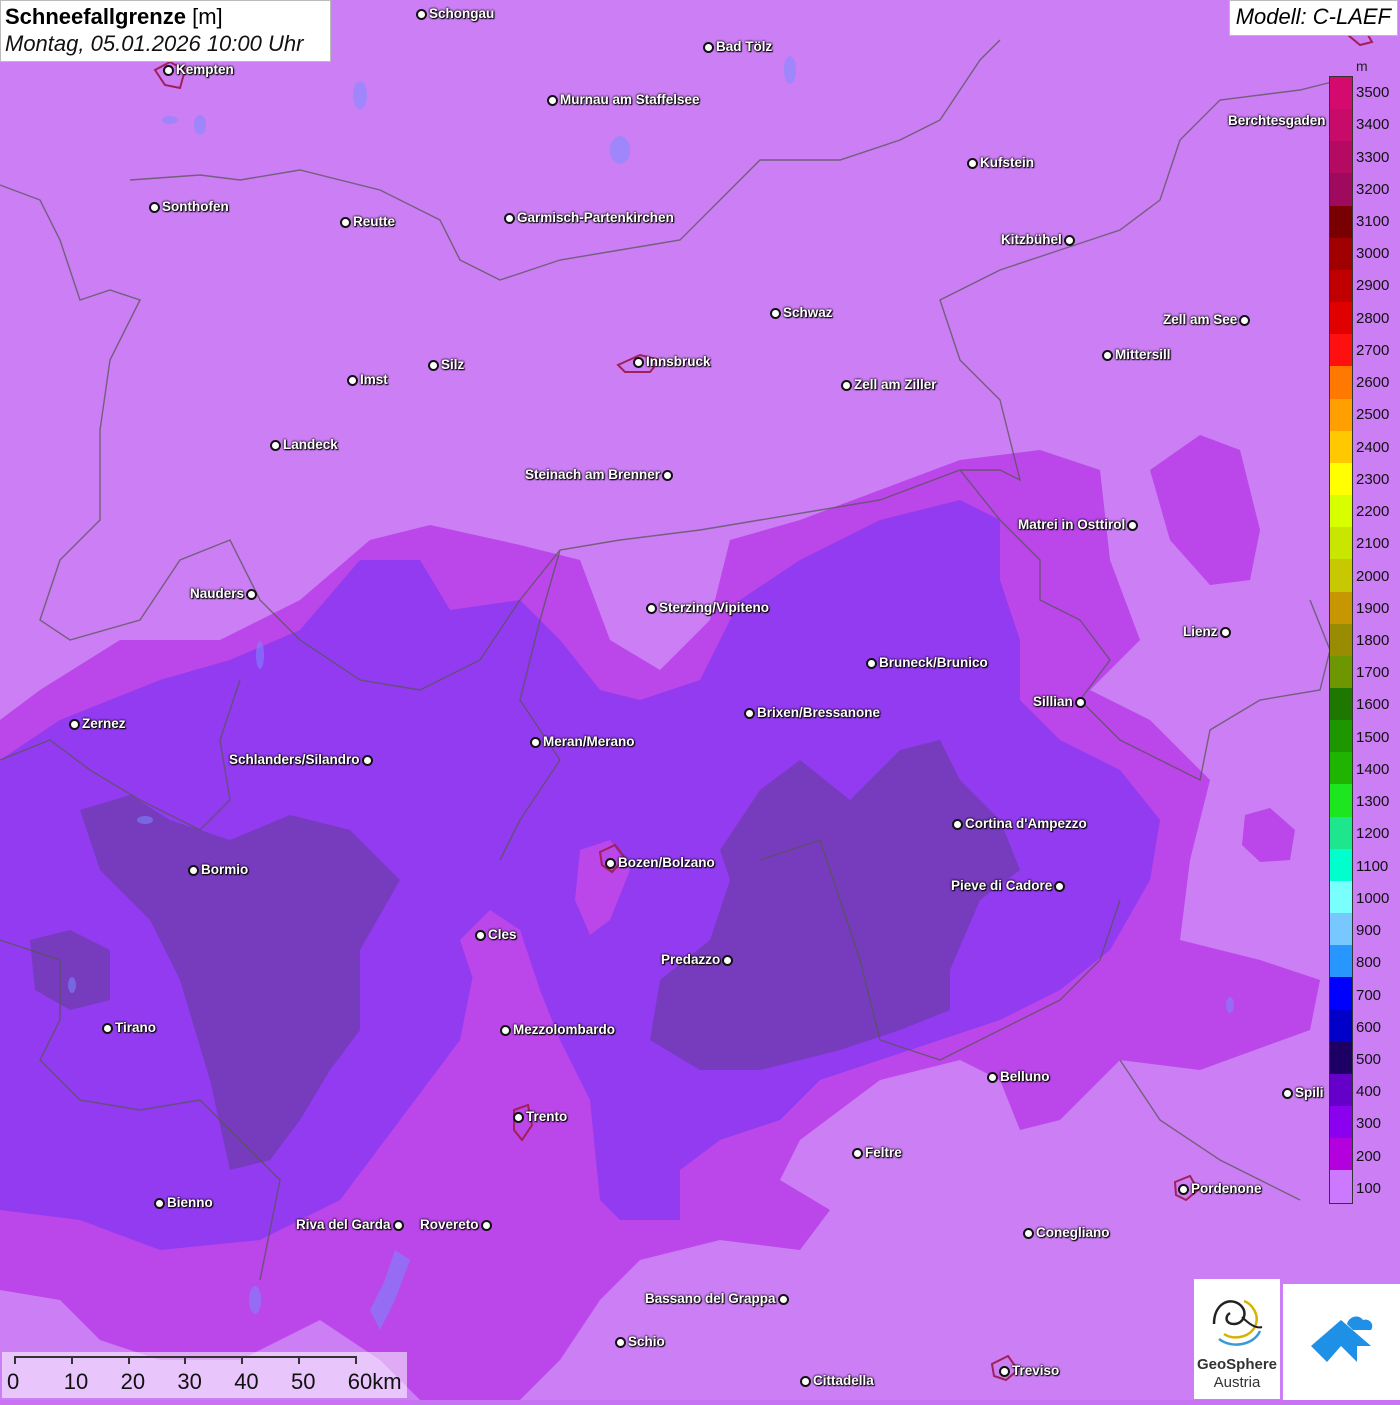 This screenshot has width=1400, height=1405. What do you see at coordinates (1362, 66) in the screenshot?
I see `legend-unit: m` at bounding box center [1362, 66].